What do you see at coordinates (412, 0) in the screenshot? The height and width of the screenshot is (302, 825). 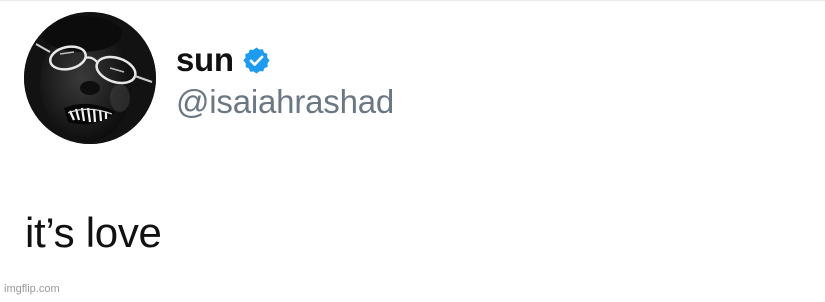 I see `top-divider` at bounding box center [412, 0].